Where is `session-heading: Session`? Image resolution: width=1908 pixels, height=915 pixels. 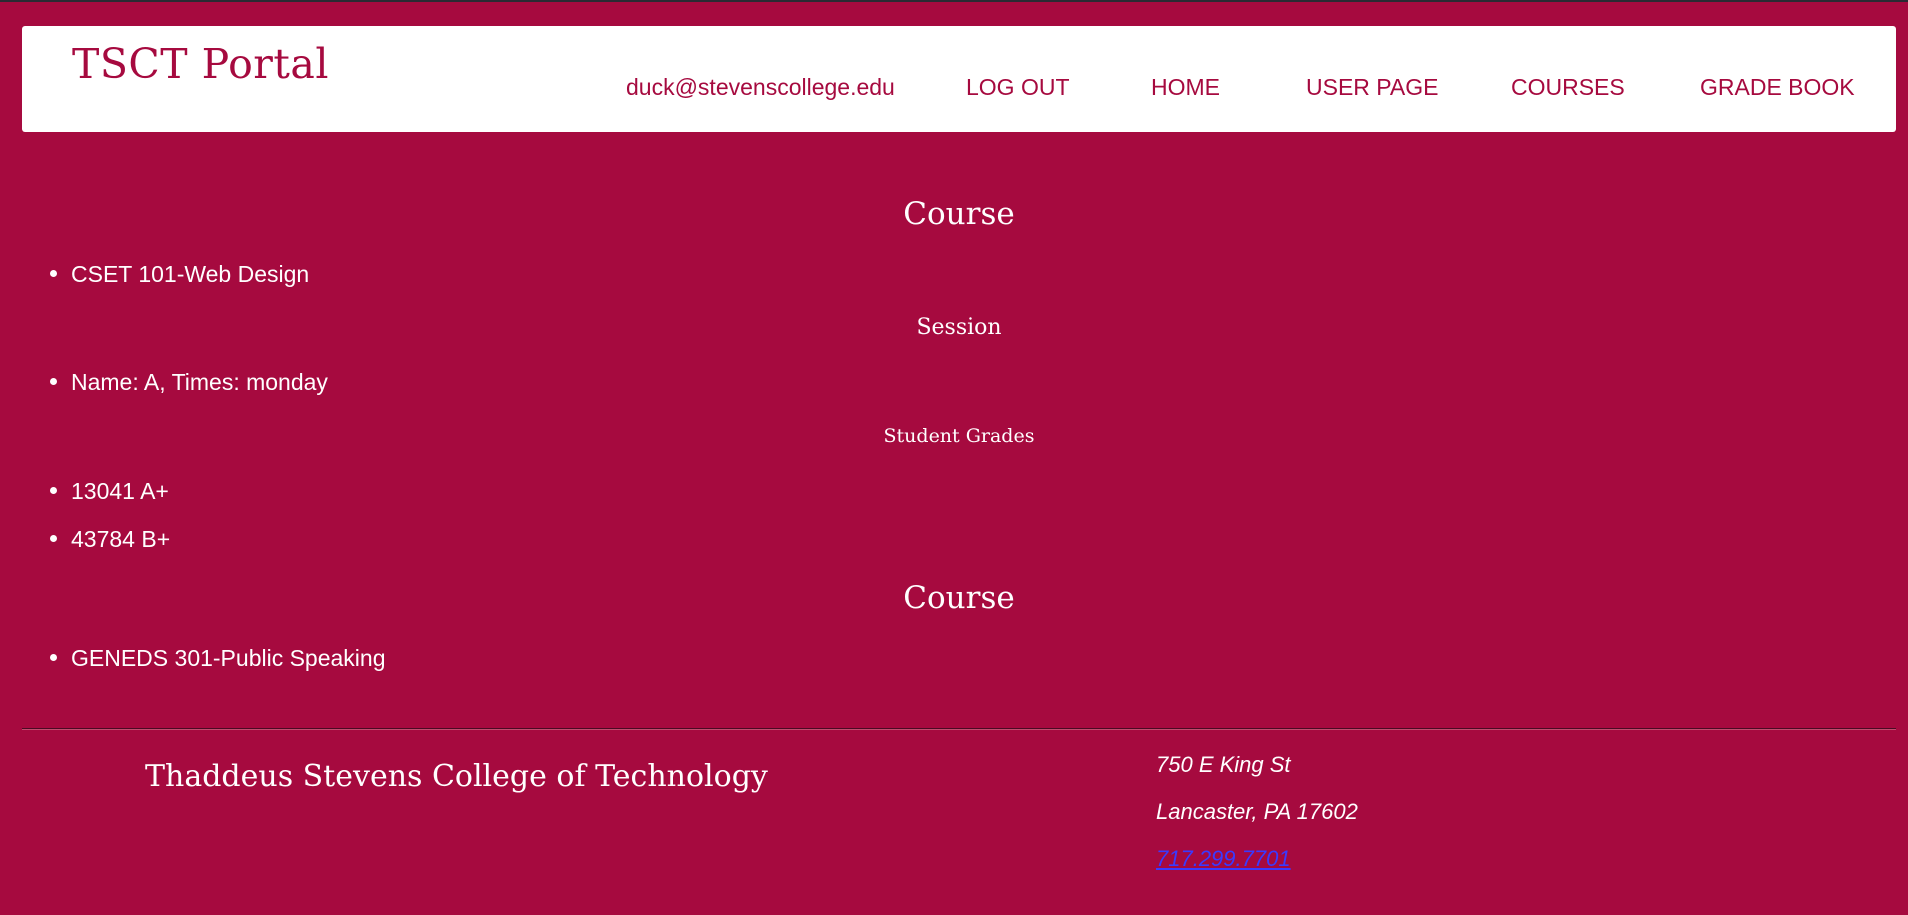
session-heading: Session is located at coordinates (959, 327).